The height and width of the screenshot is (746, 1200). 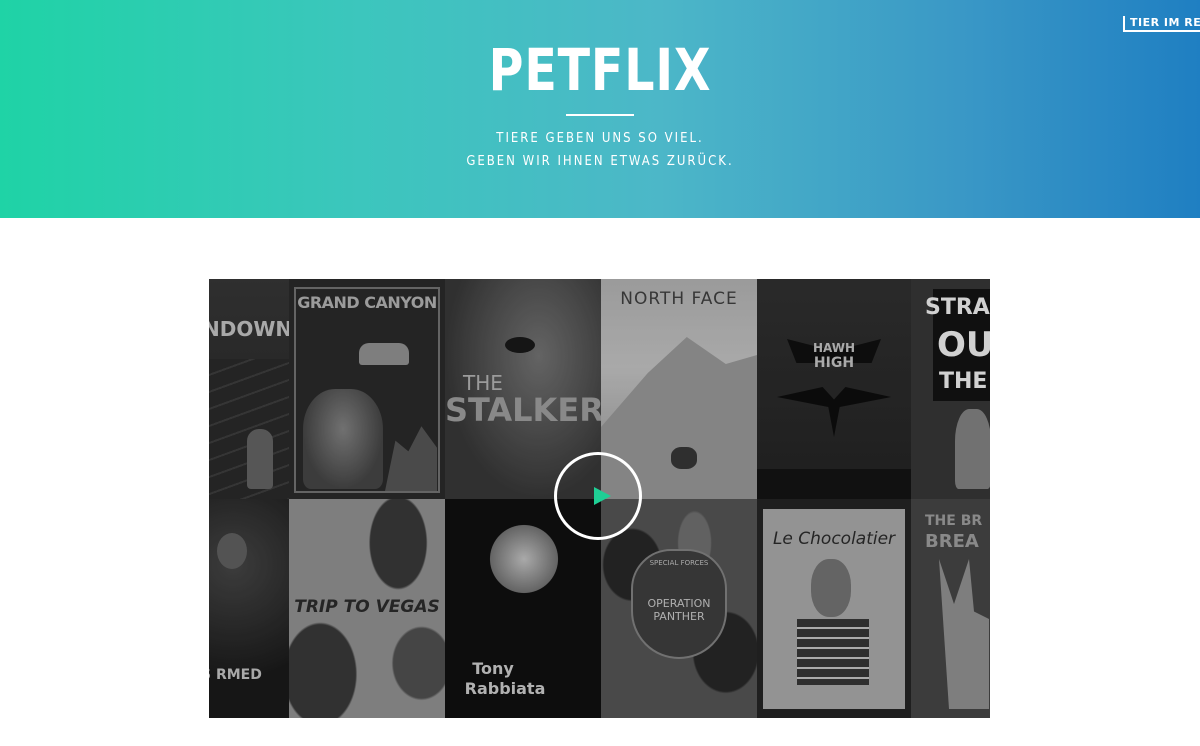 What do you see at coordinates (600, 115) in the screenshot?
I see `logo-divider` at bounding box center [600, 115].